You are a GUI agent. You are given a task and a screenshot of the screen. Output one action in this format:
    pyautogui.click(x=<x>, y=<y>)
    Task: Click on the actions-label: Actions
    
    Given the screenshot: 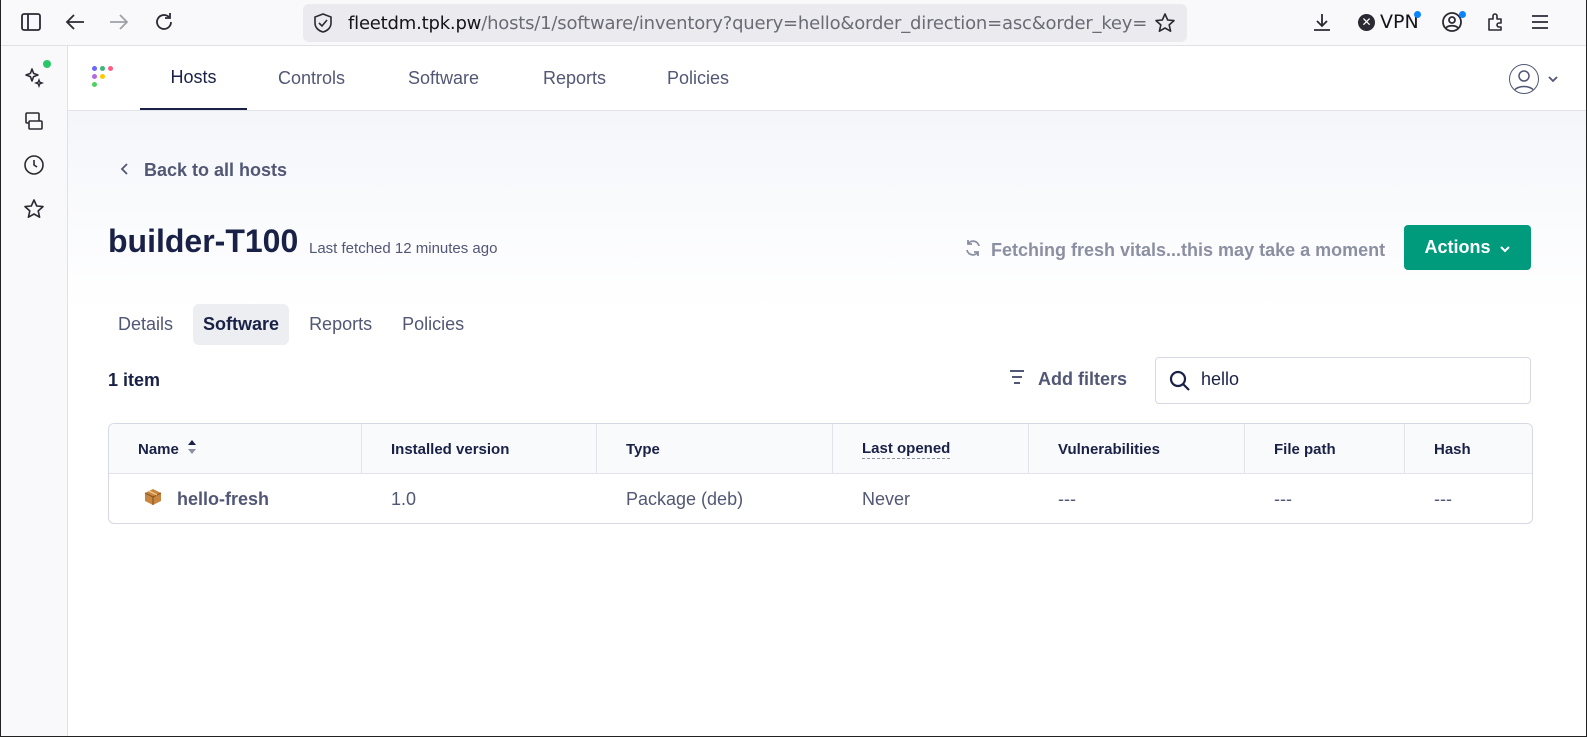 What is the action you would take?
    pyautogui.click(x=1457, y=247)
    